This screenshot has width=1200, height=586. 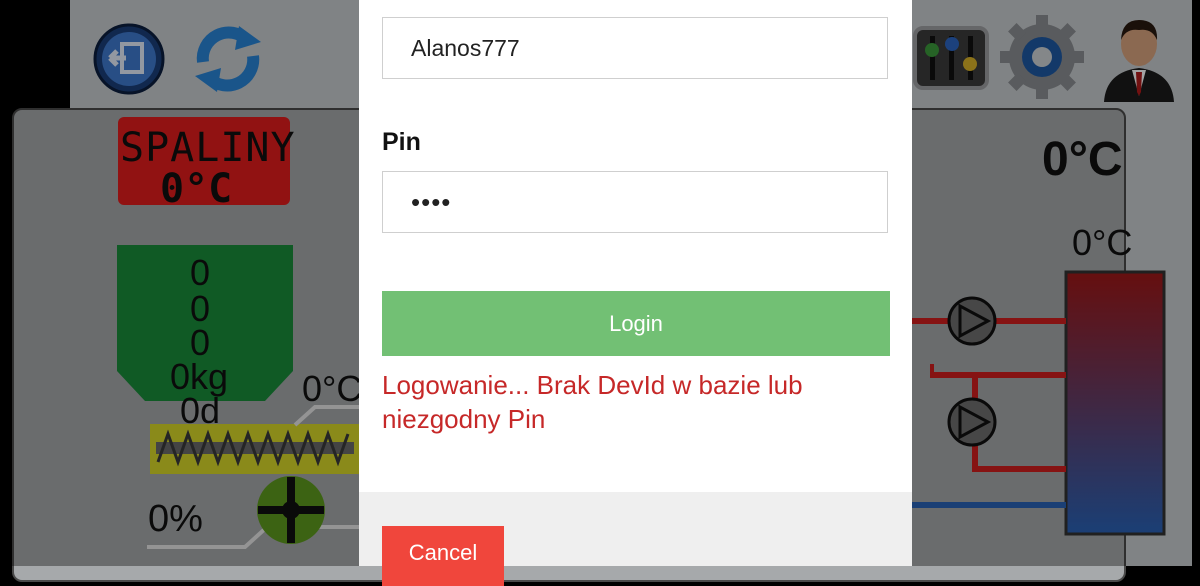 I want to click on pin-label: Pin, so click(x=401, y=142).